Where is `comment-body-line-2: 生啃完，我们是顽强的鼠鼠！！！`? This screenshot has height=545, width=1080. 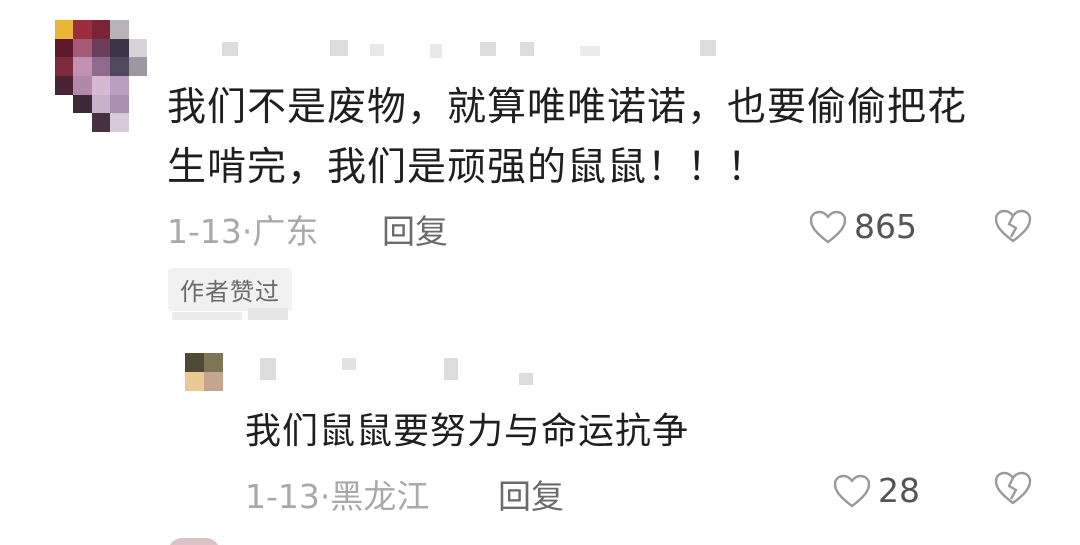 comment-body-line-2: 生啃完，我们是顽强的鼠鼠！！！ is located at coordinates (467, 167).